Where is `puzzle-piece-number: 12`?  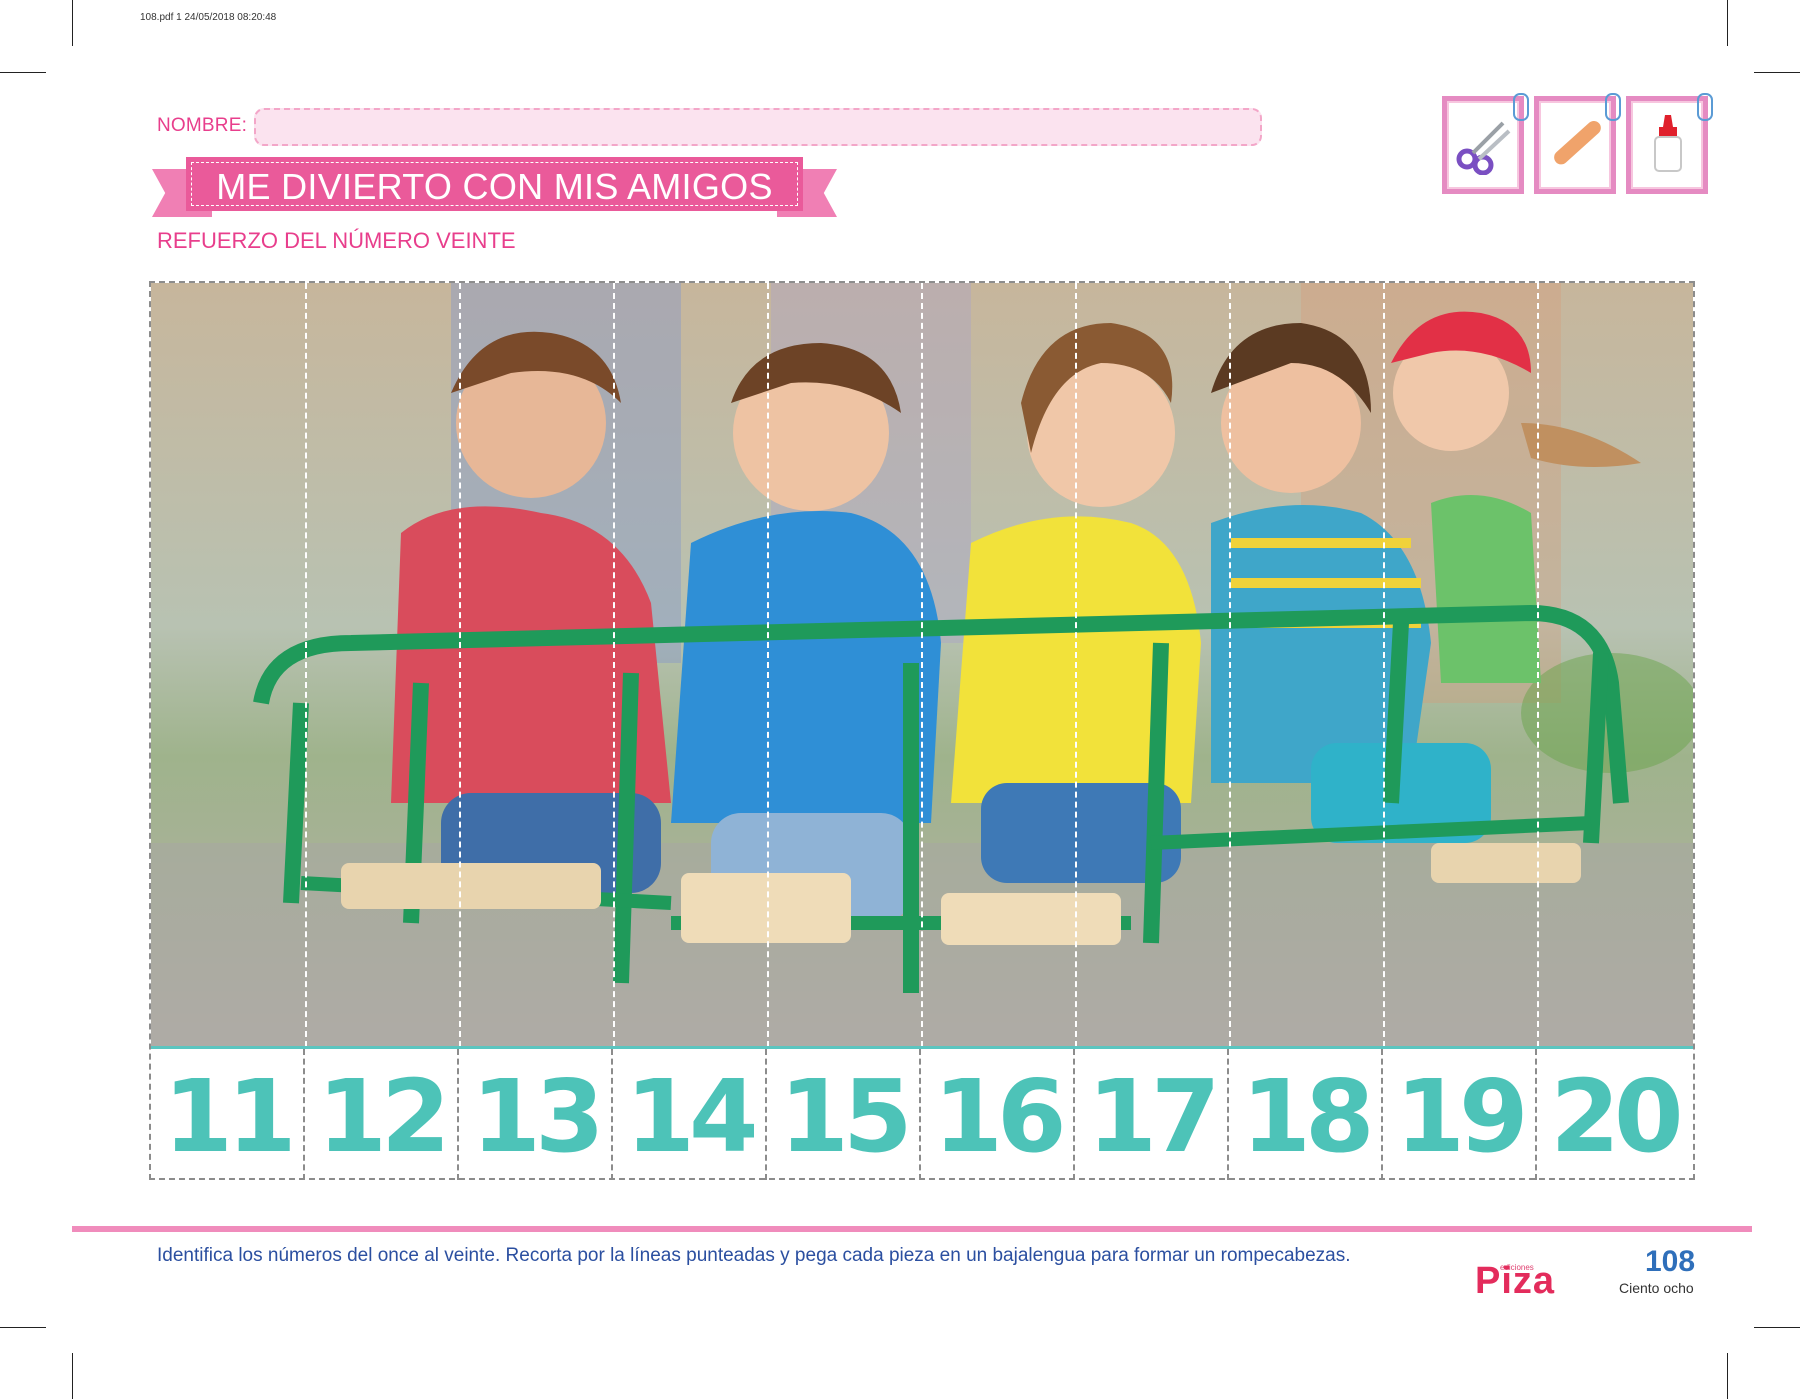 puzzle-piece-number: 12 is located at coordinates (382, 1114).